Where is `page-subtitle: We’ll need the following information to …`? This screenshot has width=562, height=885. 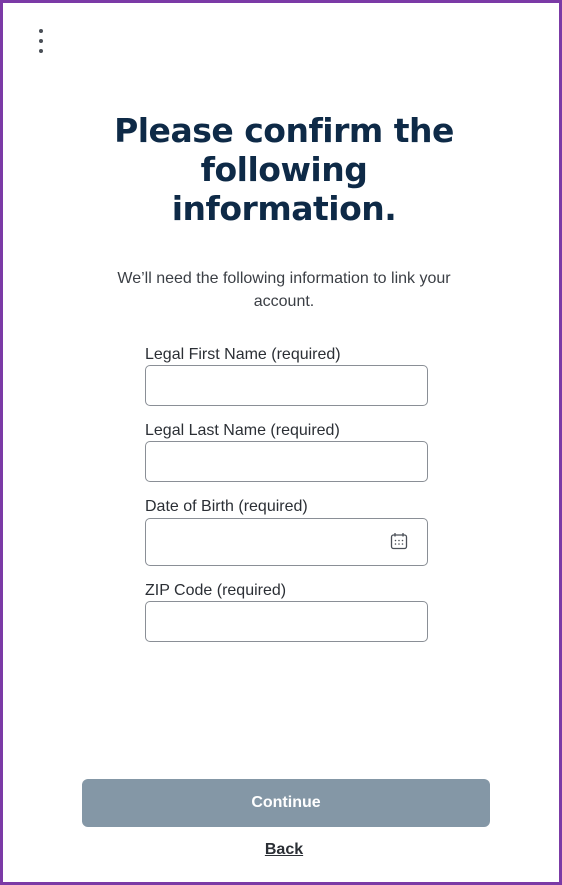
page-subtitle: We’ll need the following information to … is located at coordinates (284, 290).